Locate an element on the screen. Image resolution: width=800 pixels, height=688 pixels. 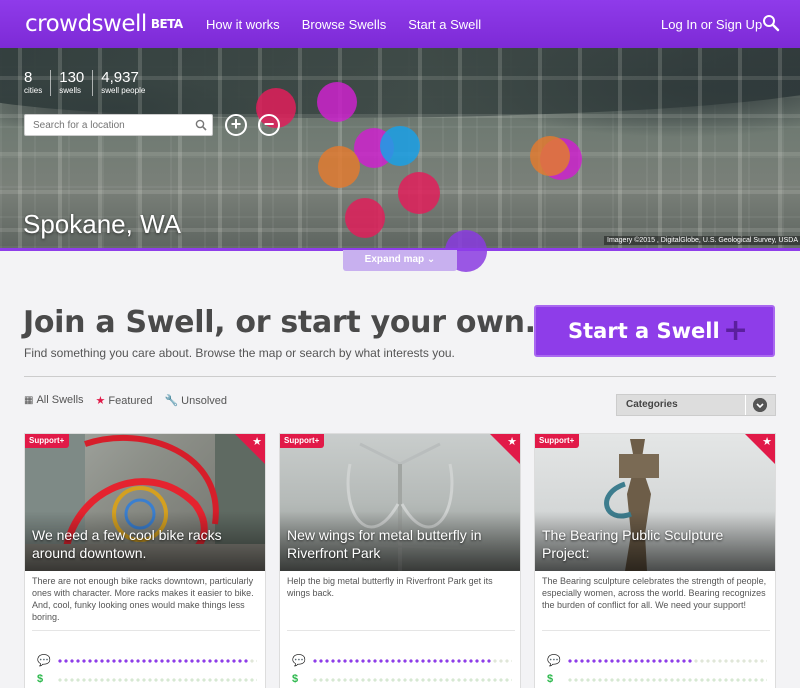
filter-label: All Swells is located at coordinates (60, 400).